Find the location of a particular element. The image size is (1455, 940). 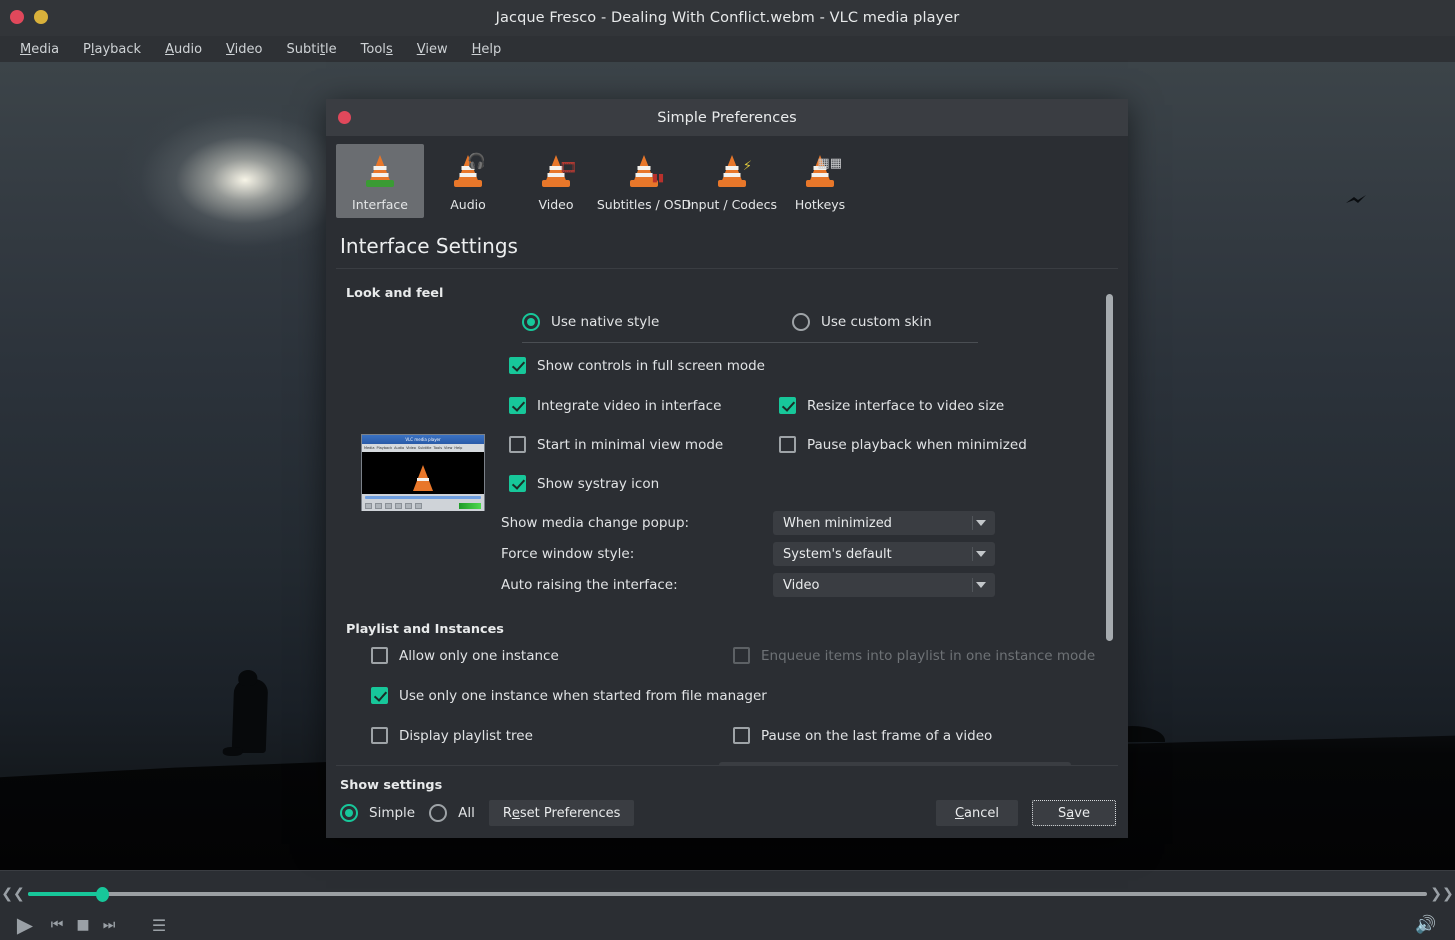

checkbox-show-systray-icon: Show systray icon is located at coordinates (644, 483).